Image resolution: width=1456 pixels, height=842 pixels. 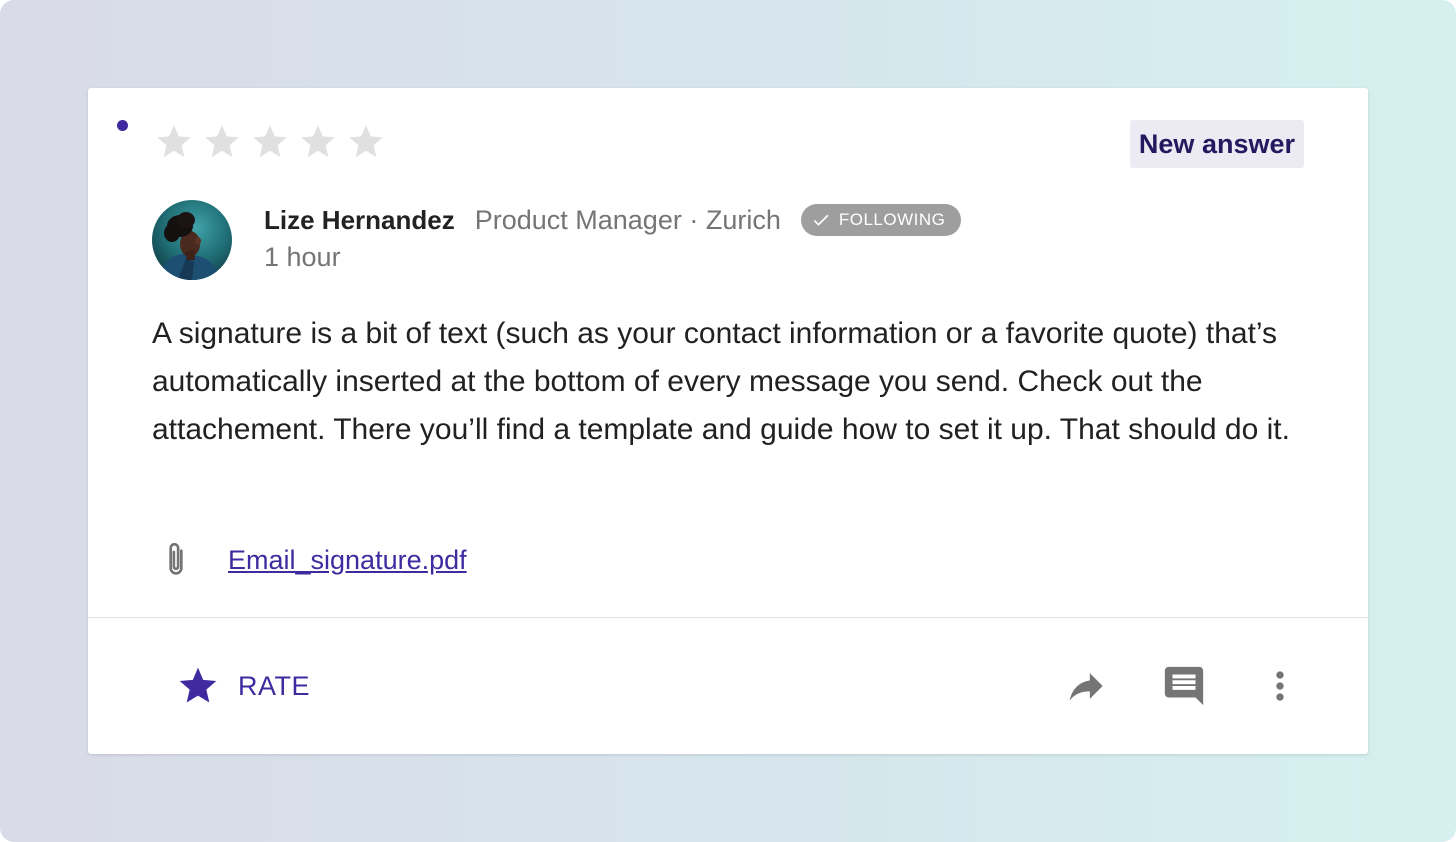 I want to click on attachment-link: Email_signature.pdf, so click(x=347, y=560).